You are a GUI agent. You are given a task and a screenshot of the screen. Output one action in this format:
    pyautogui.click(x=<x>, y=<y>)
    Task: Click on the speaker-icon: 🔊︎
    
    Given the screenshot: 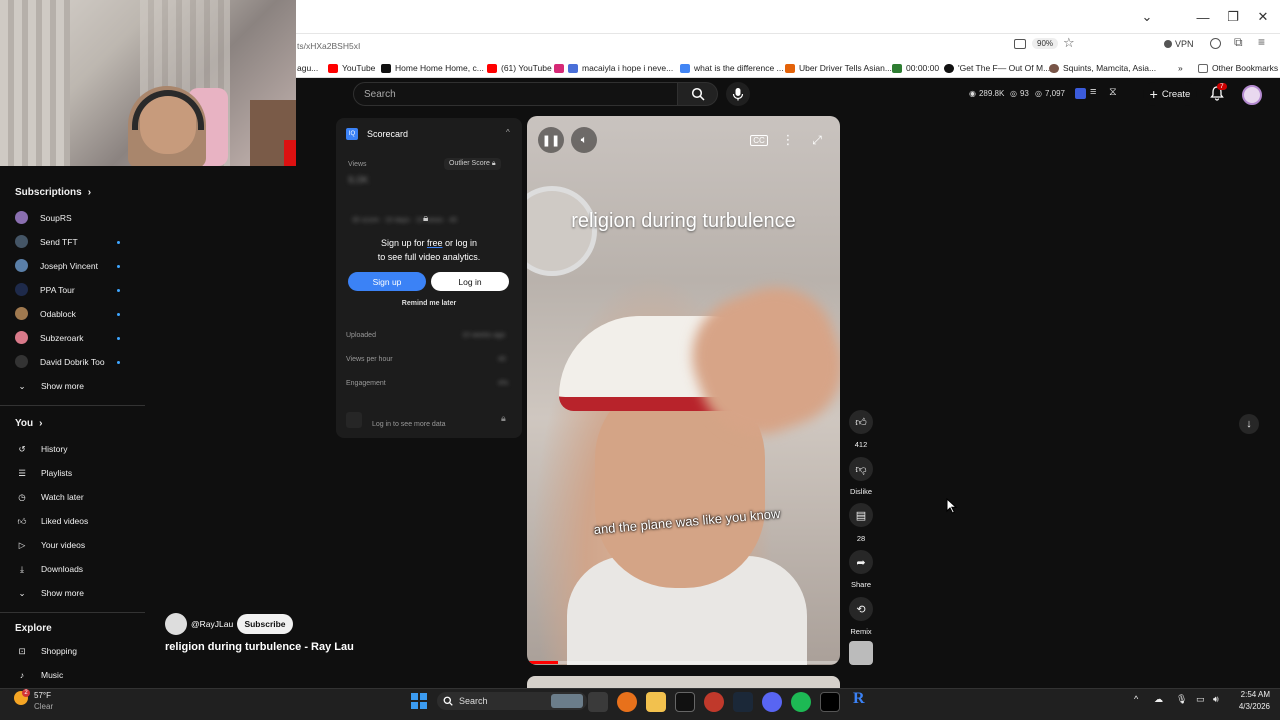 What is the action you would take?
    pyautogui.click(x=1216, y=699)
    